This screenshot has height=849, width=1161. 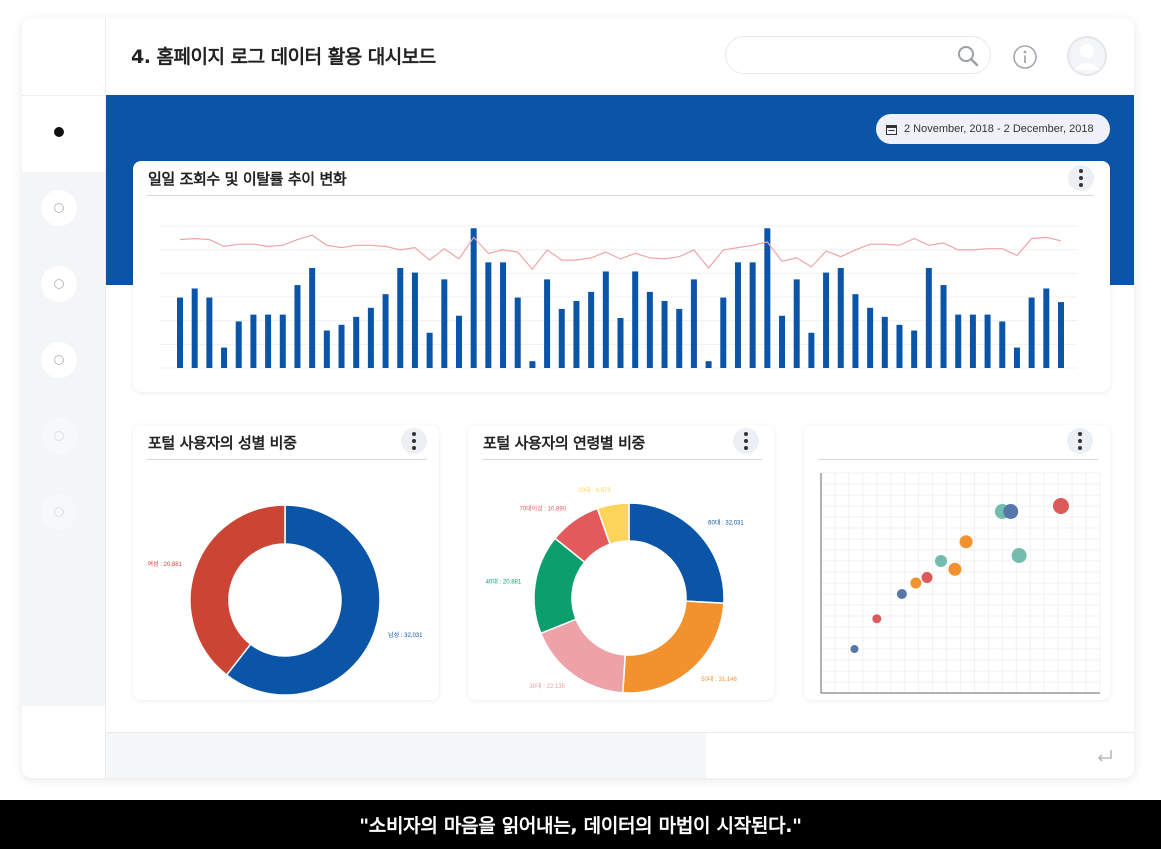 What do you see at coordinates (594, 490) in the screenshot?
I see `slice-label: 20대 : 6,673` at bounding box center [594, 490].